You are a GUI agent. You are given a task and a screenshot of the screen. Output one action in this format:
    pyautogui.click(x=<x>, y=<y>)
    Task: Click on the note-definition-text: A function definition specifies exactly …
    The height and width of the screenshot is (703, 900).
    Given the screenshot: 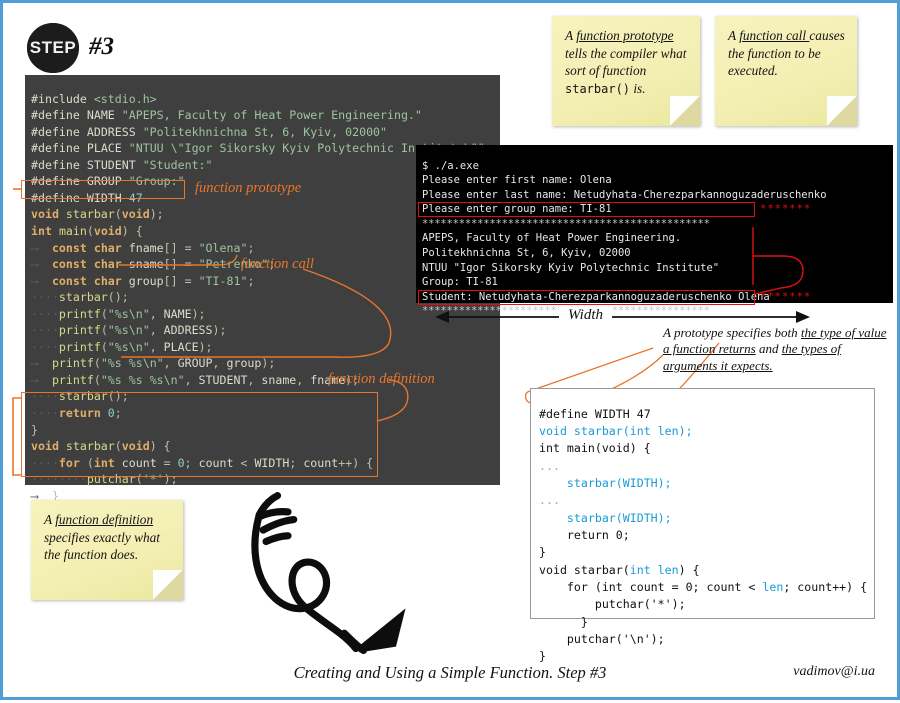 What is the action you would take?
    pyautogui.click(x=102, y=537)
    